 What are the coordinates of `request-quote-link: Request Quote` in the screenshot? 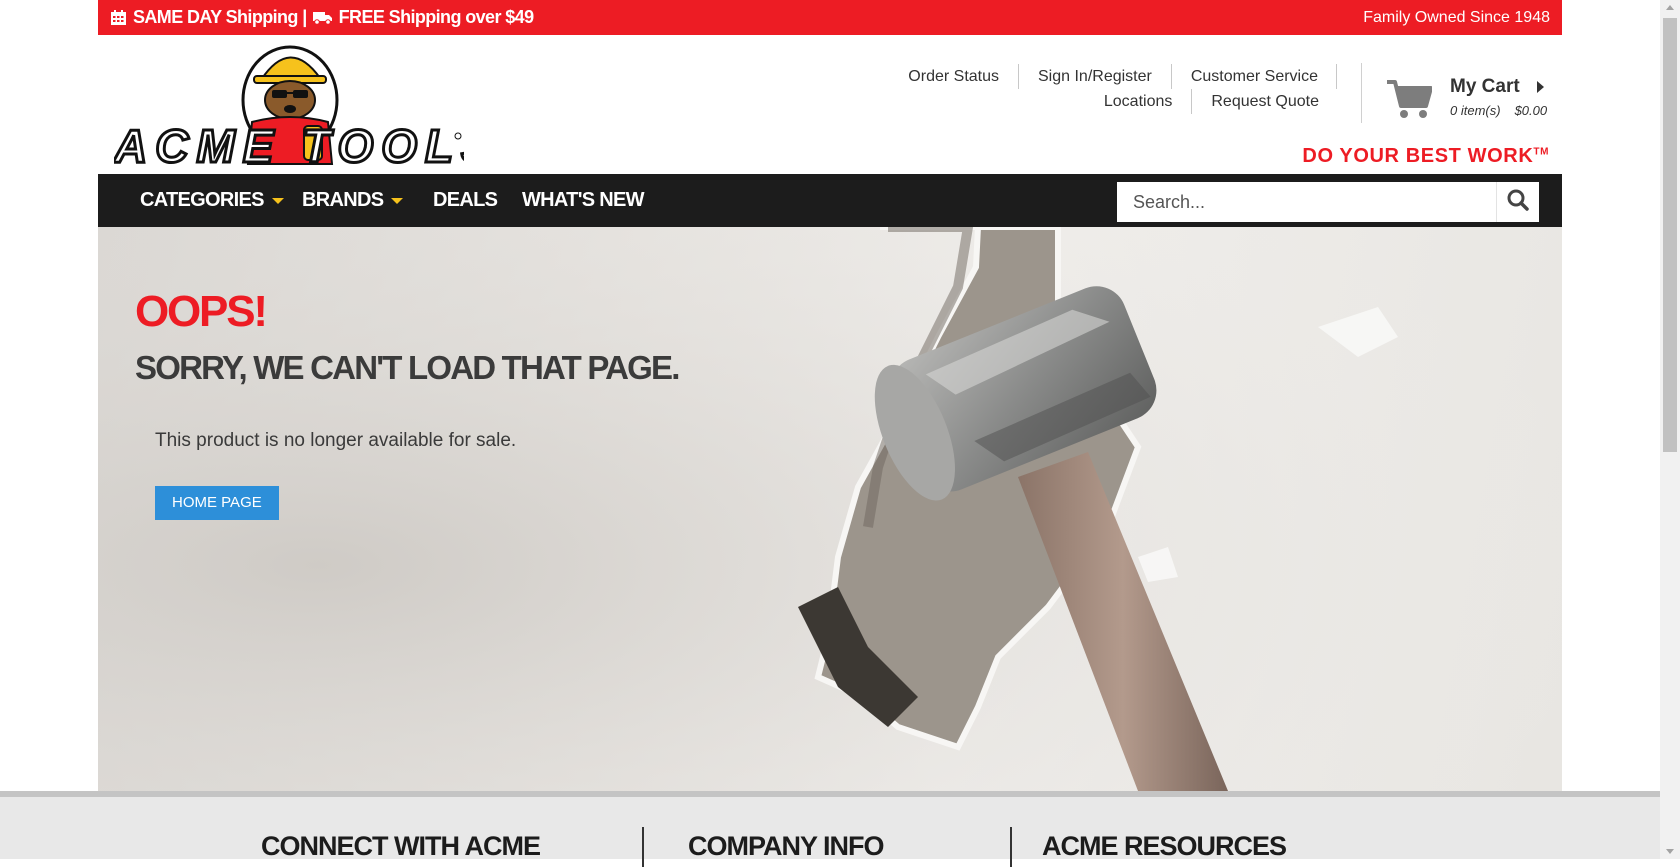 It's located at (1264, 101).